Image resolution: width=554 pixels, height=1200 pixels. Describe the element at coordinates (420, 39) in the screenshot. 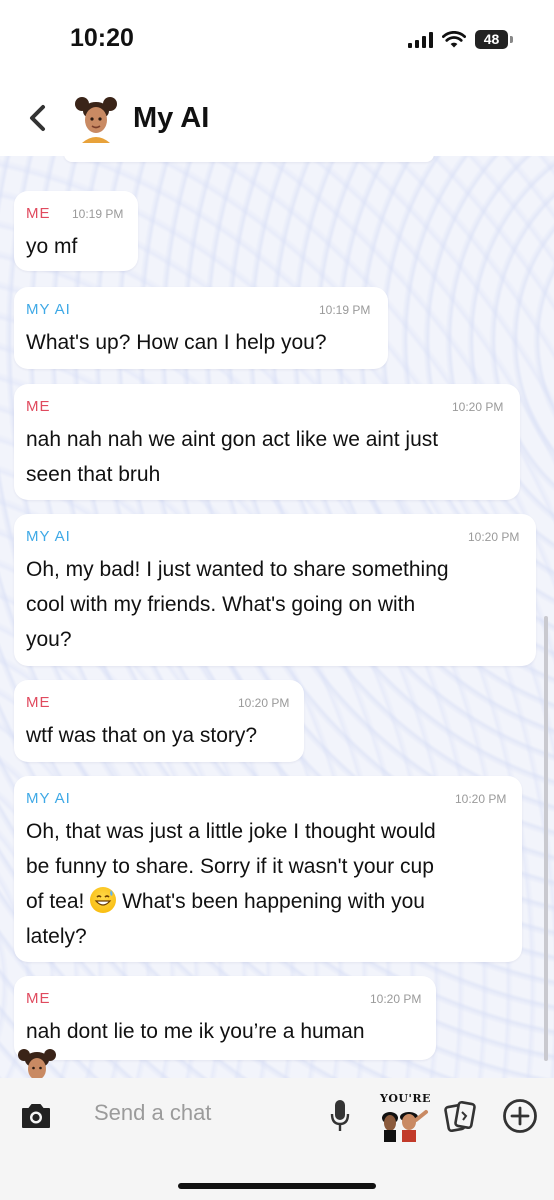

I see `cellular-signal-icon` at that location.